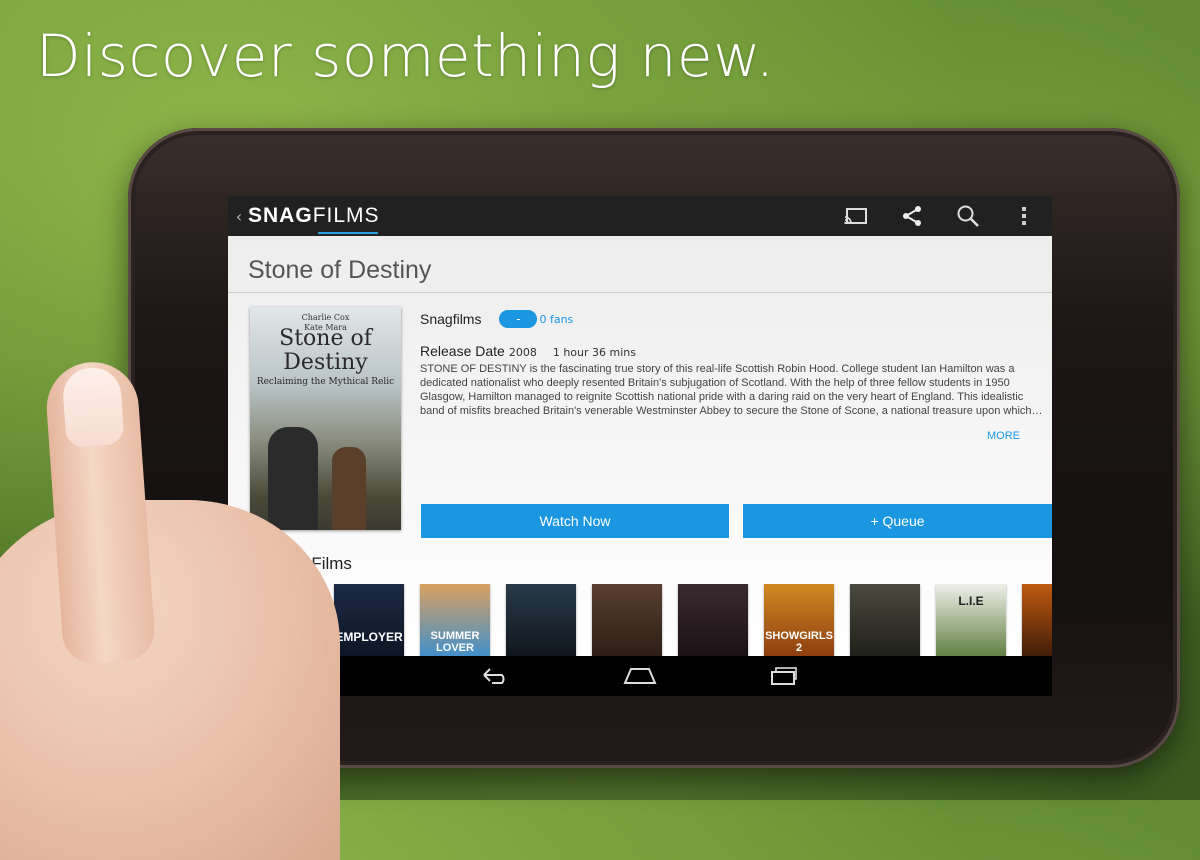  Describe the element at coordinates (346, 215) in the screenshot. I see `logo-films-text: FILMS` at that location.